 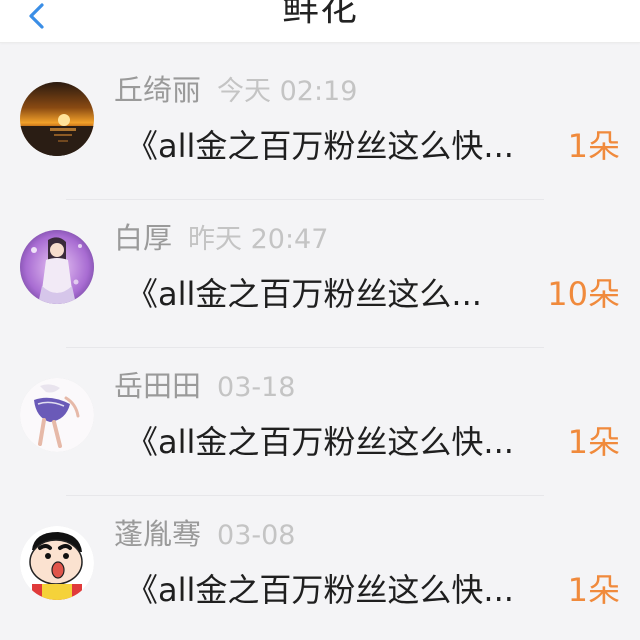 What do you see at coordinates (158, 90) in the screenshot?
I see `sender-name: 丘绮丽` at bounding box center [158, 90].